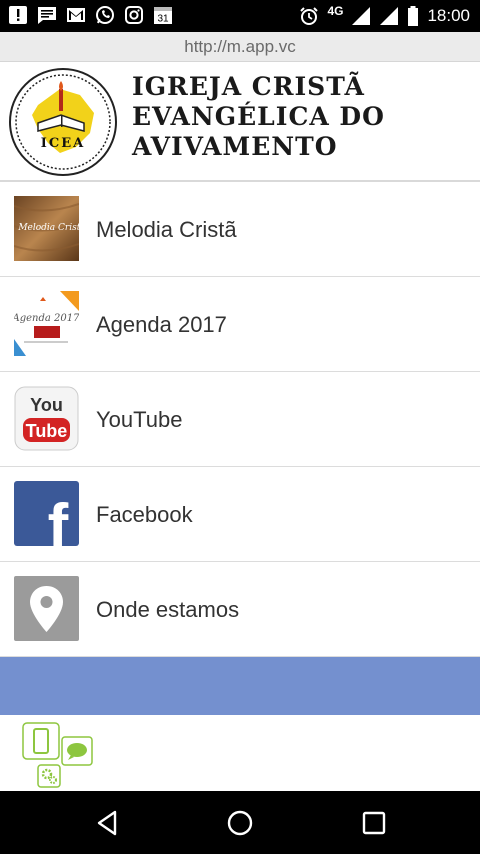  Describe the element at coordinates (240, 324) in the screenshot. I see `menu-item-agenda-2017: Agenda 2017 Agenda 2017` at that location.